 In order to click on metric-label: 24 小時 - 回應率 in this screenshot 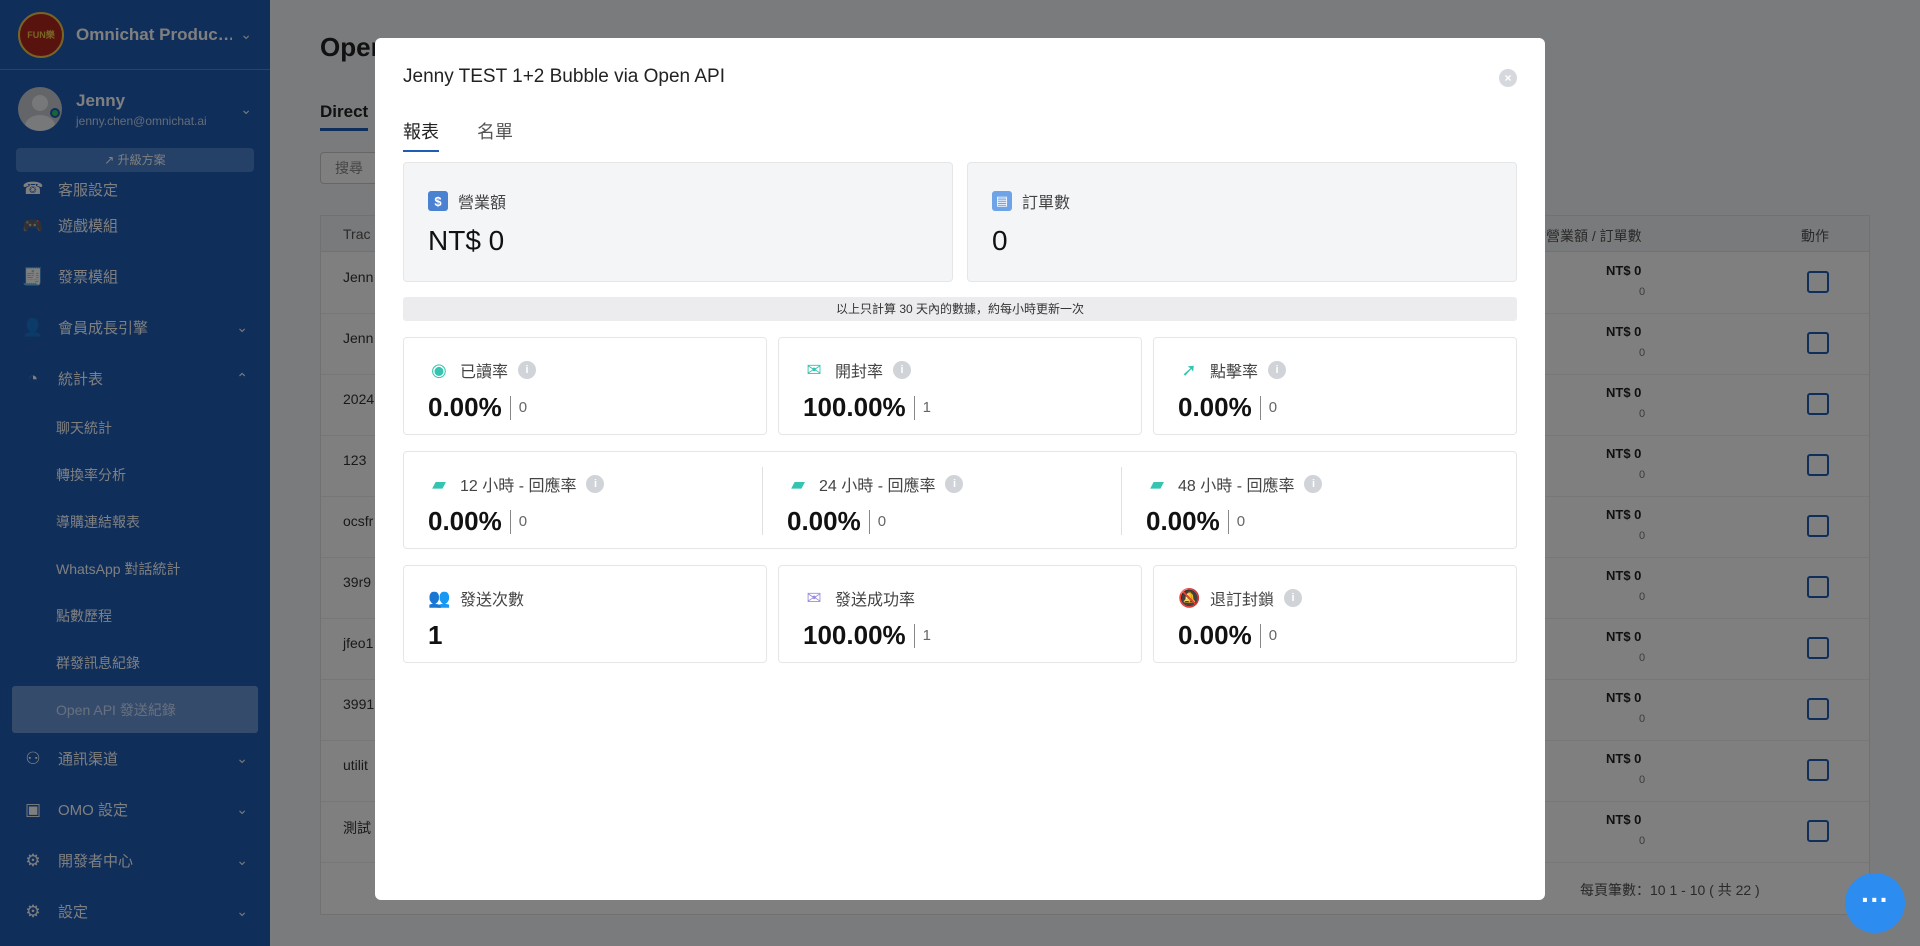, I will do `click(877, 486)`.